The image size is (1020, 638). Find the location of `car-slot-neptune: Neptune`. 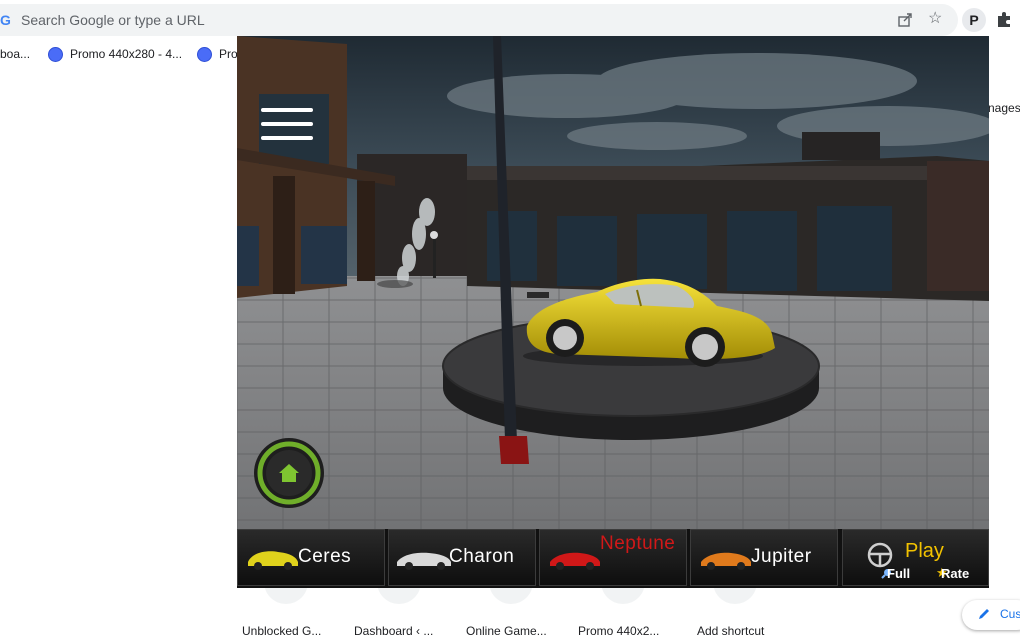

car-slot-neptune: Neptune is located at coordinates (613, 557).